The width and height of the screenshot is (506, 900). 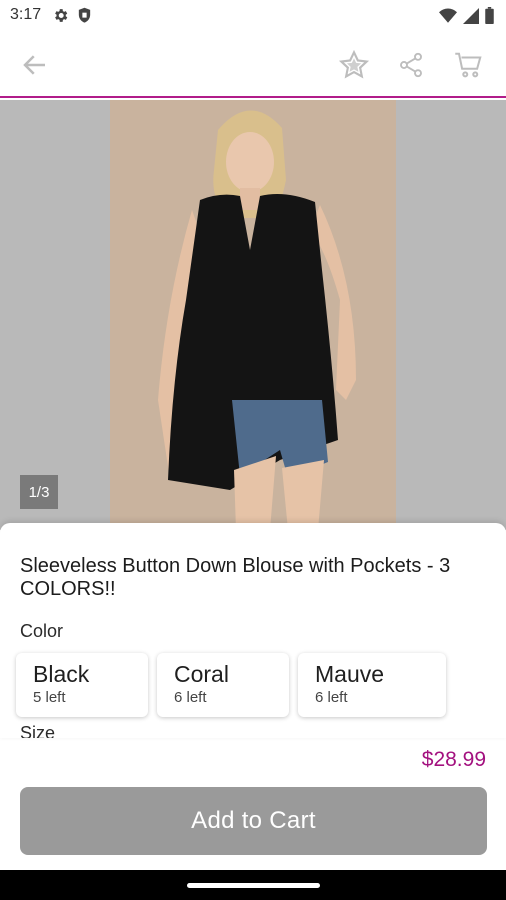 I want to click on status-time: 3:17, so click(x=26, y=14).